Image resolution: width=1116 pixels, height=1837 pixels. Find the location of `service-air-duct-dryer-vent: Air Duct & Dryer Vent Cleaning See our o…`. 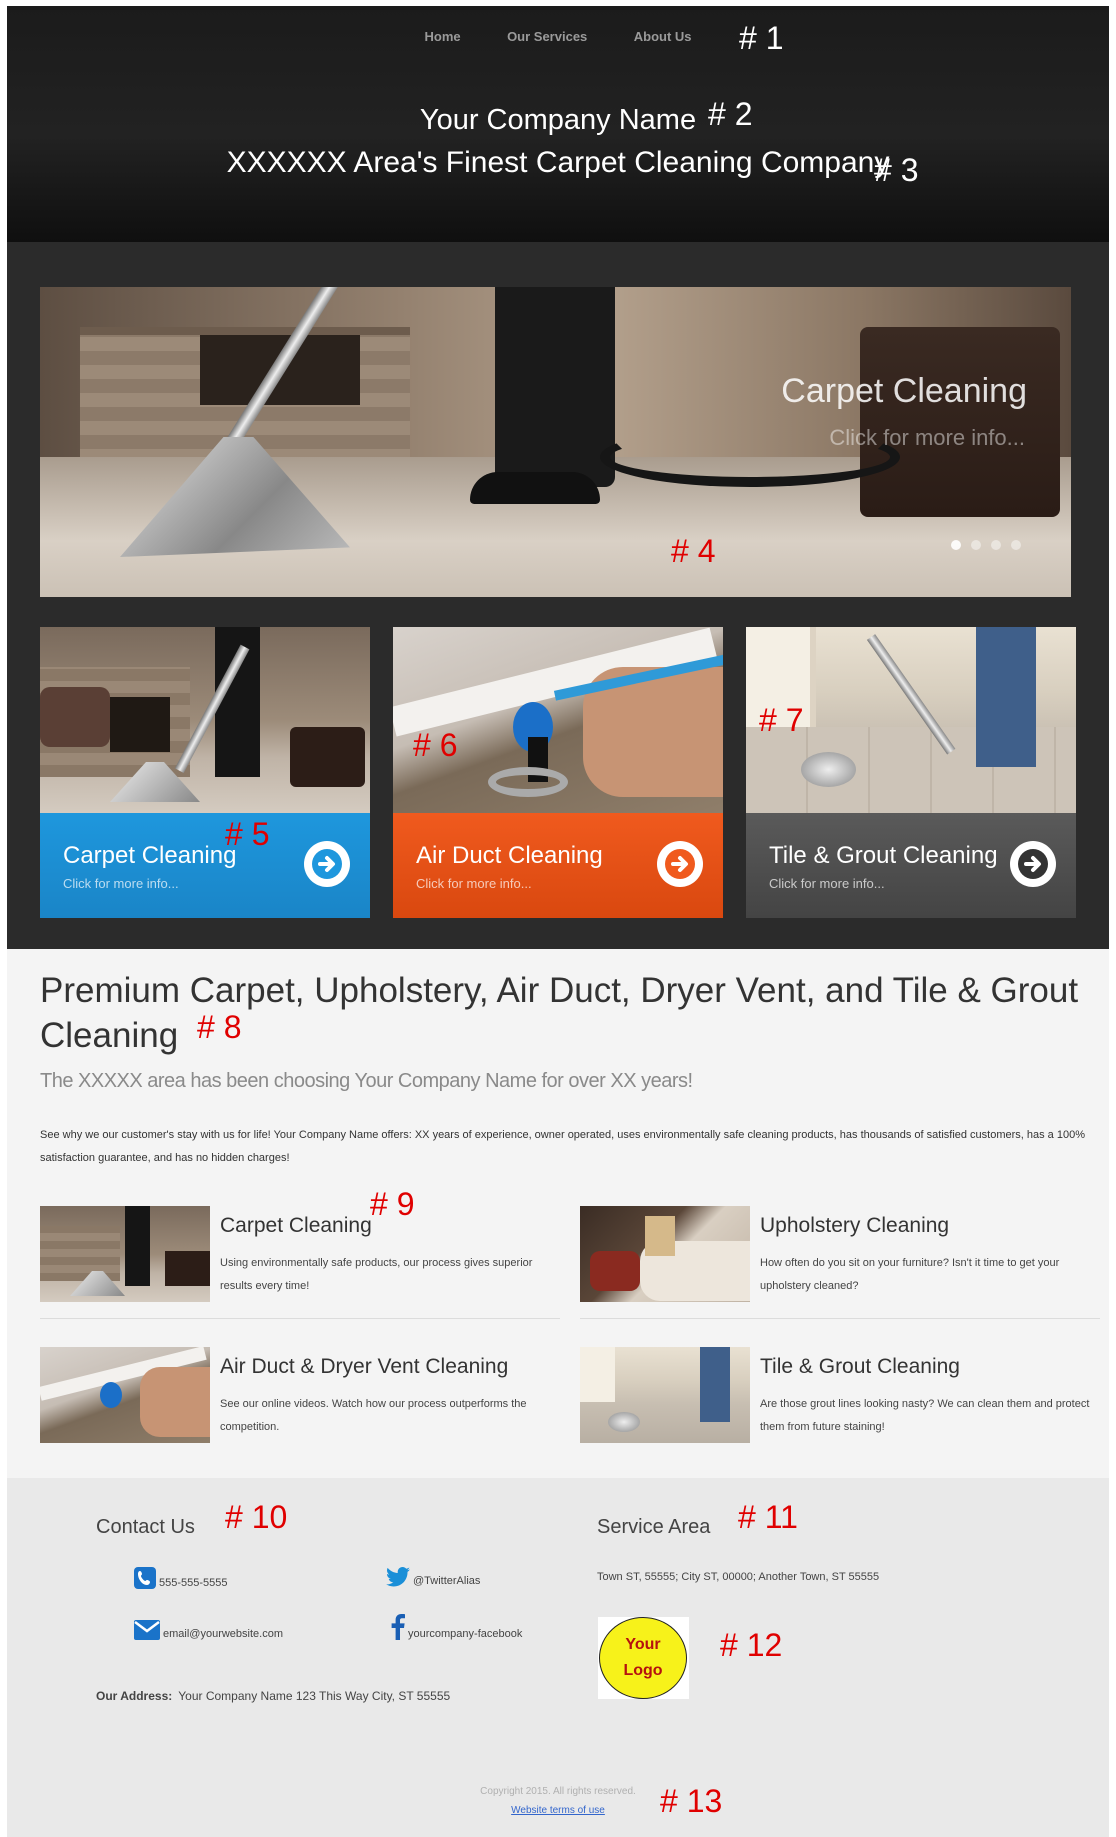

service-air-duct-dryer-vent: Air Duct & Dryer Vent Cleaning See our o… is located at coordinates (300, 1395).